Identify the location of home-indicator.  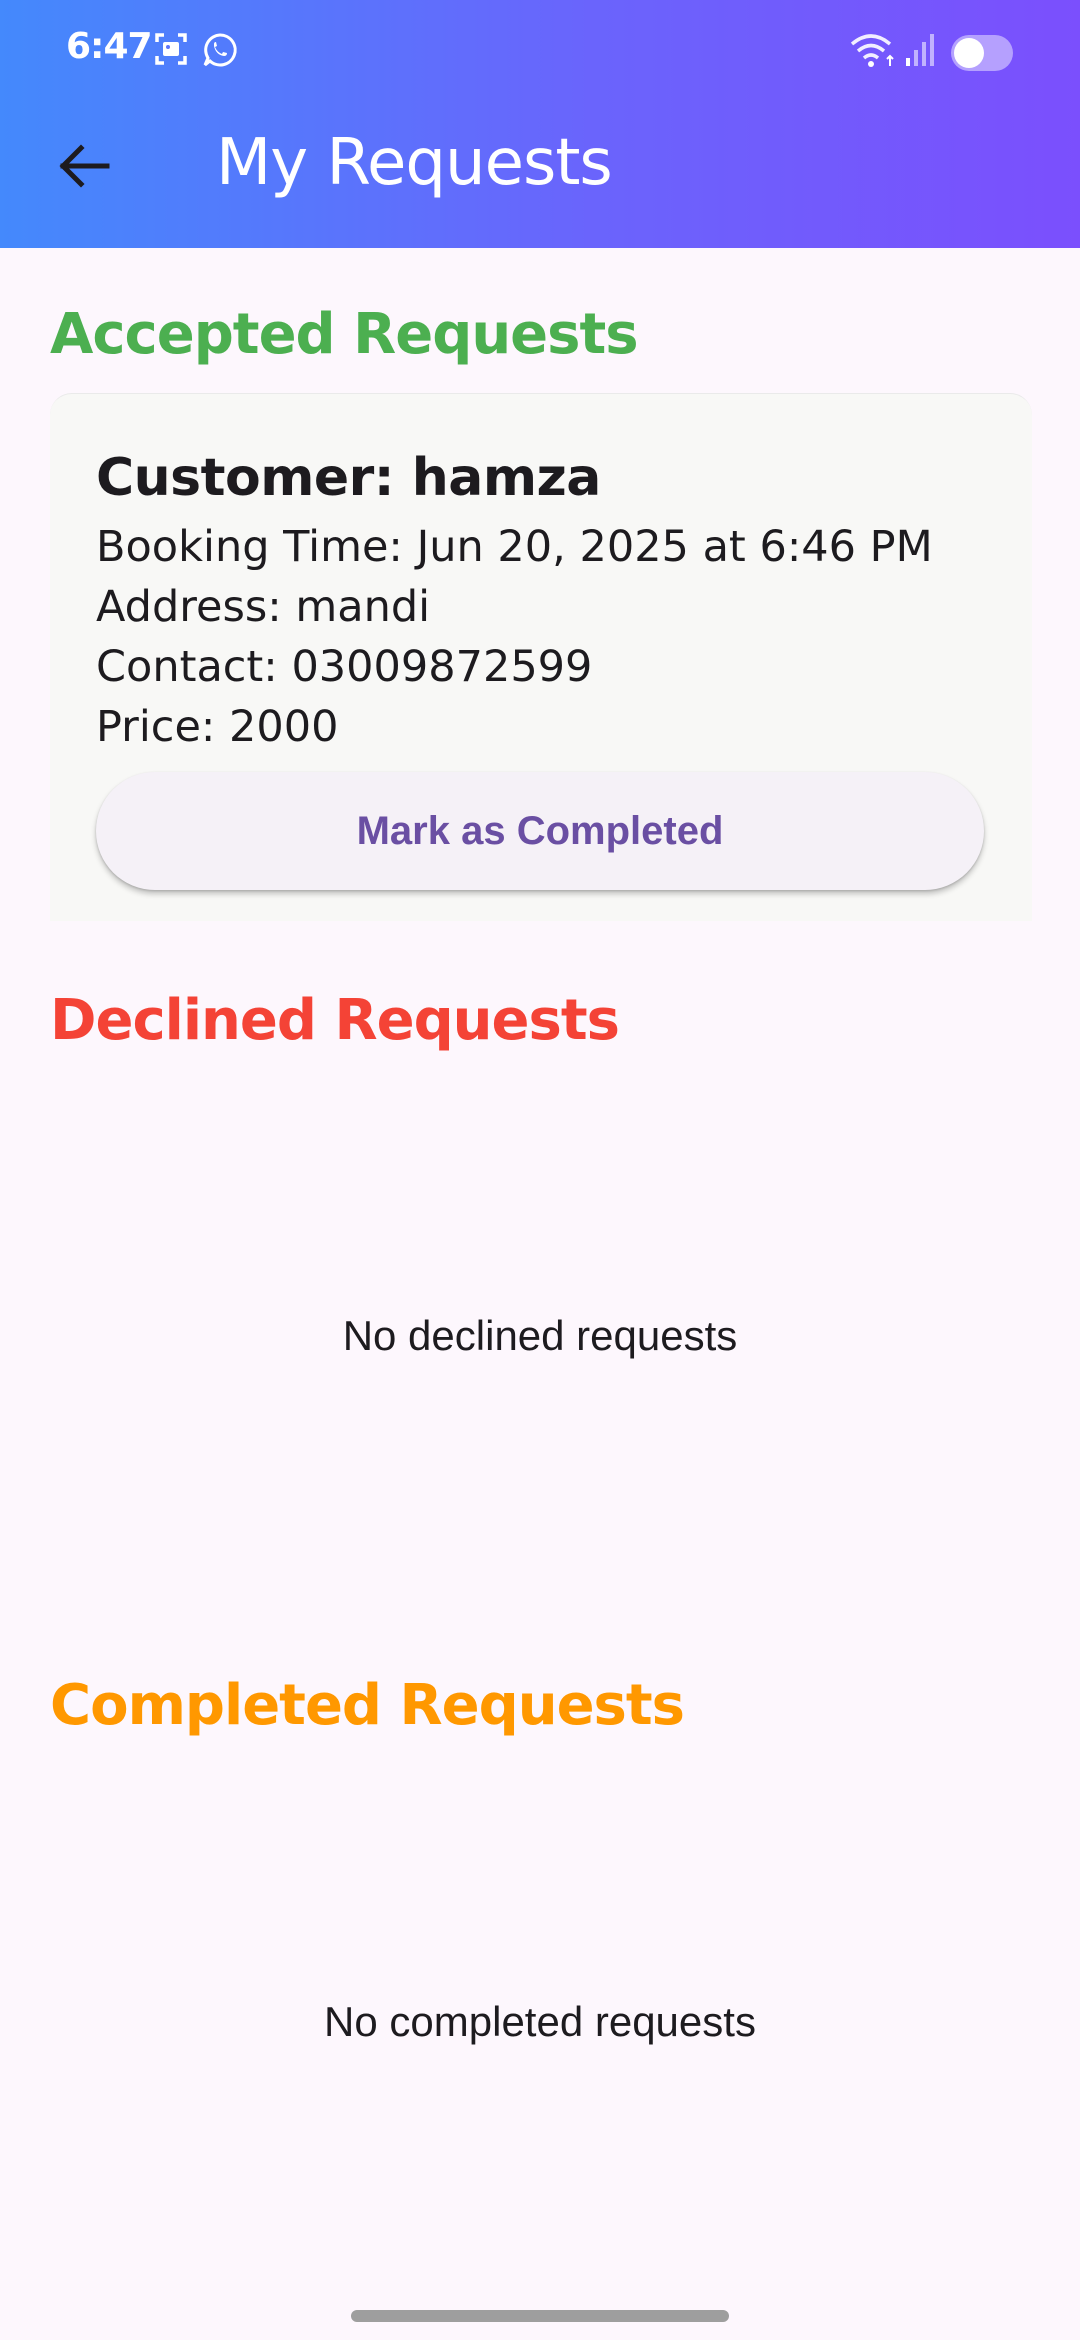
(540, 2316).